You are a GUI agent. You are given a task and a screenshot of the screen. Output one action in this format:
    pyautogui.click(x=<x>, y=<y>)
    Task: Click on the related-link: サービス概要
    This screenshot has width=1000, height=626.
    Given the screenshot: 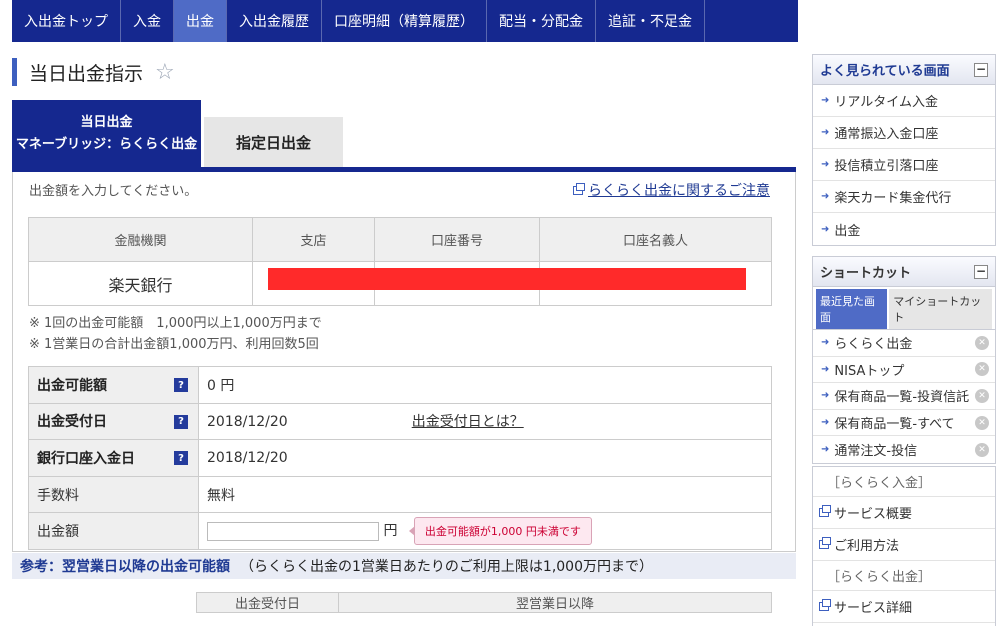 What is the action you would take?
    pyautogui.click(x=904, y=513)
    